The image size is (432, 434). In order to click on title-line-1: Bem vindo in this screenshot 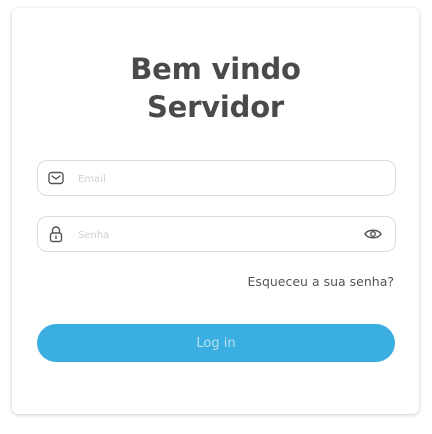, I will do `click(215, 69)`.